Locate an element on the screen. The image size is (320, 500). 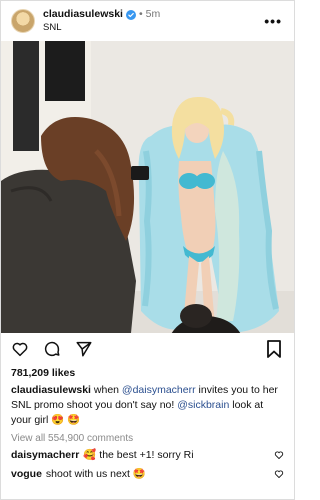
username: claudiasulewski is located at coordinates (83, 14).